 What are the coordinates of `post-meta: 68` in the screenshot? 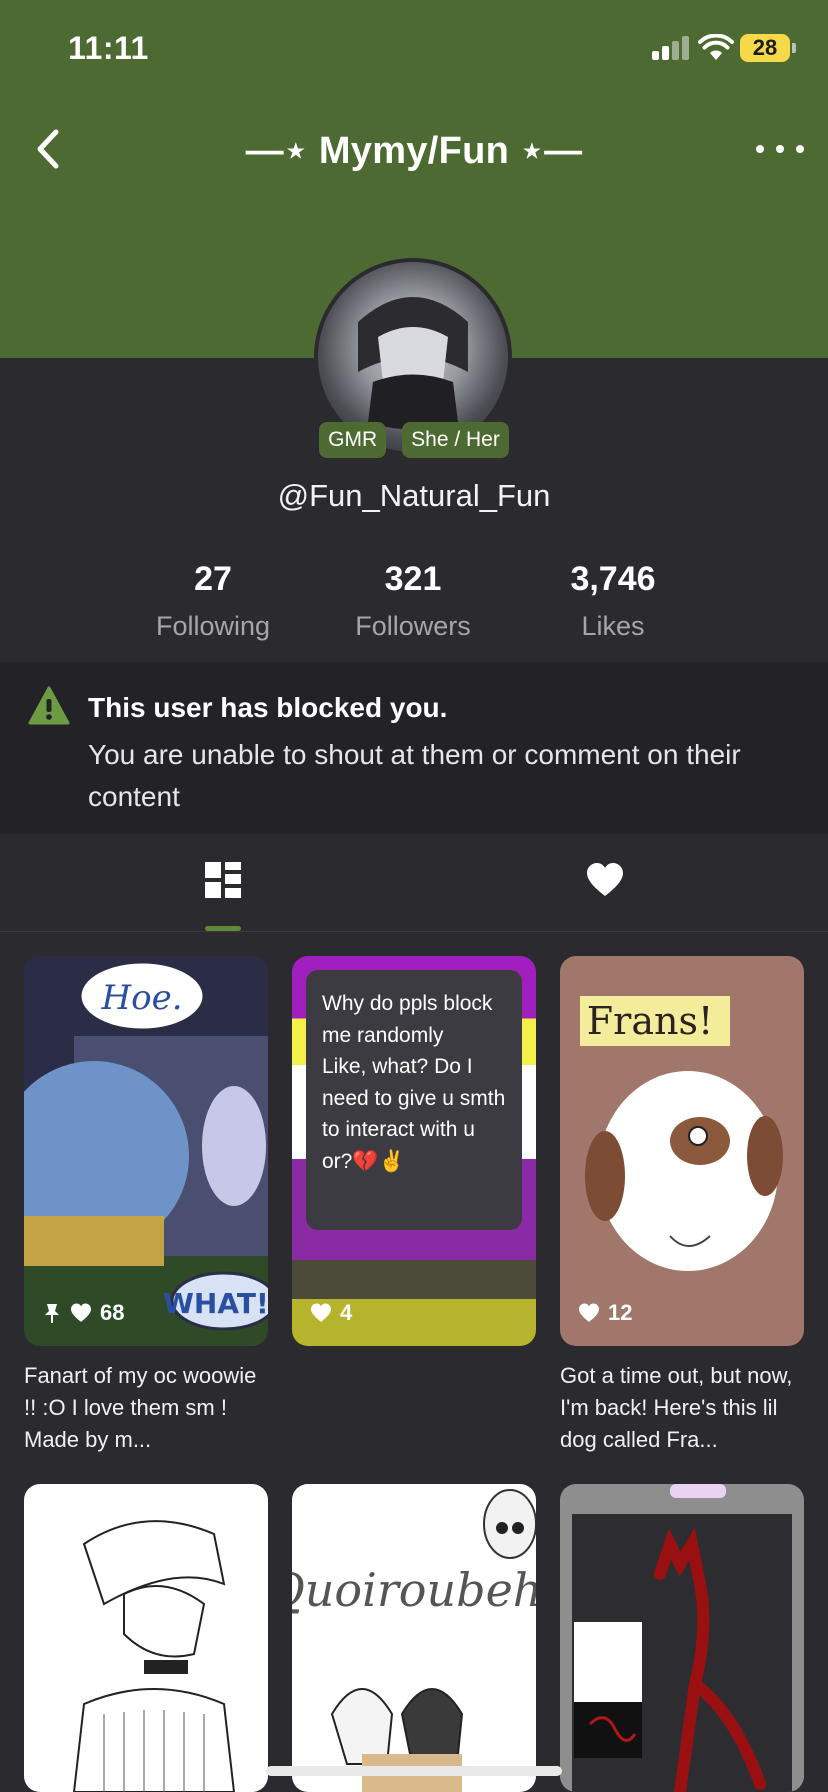 It's located at (83, 1313).